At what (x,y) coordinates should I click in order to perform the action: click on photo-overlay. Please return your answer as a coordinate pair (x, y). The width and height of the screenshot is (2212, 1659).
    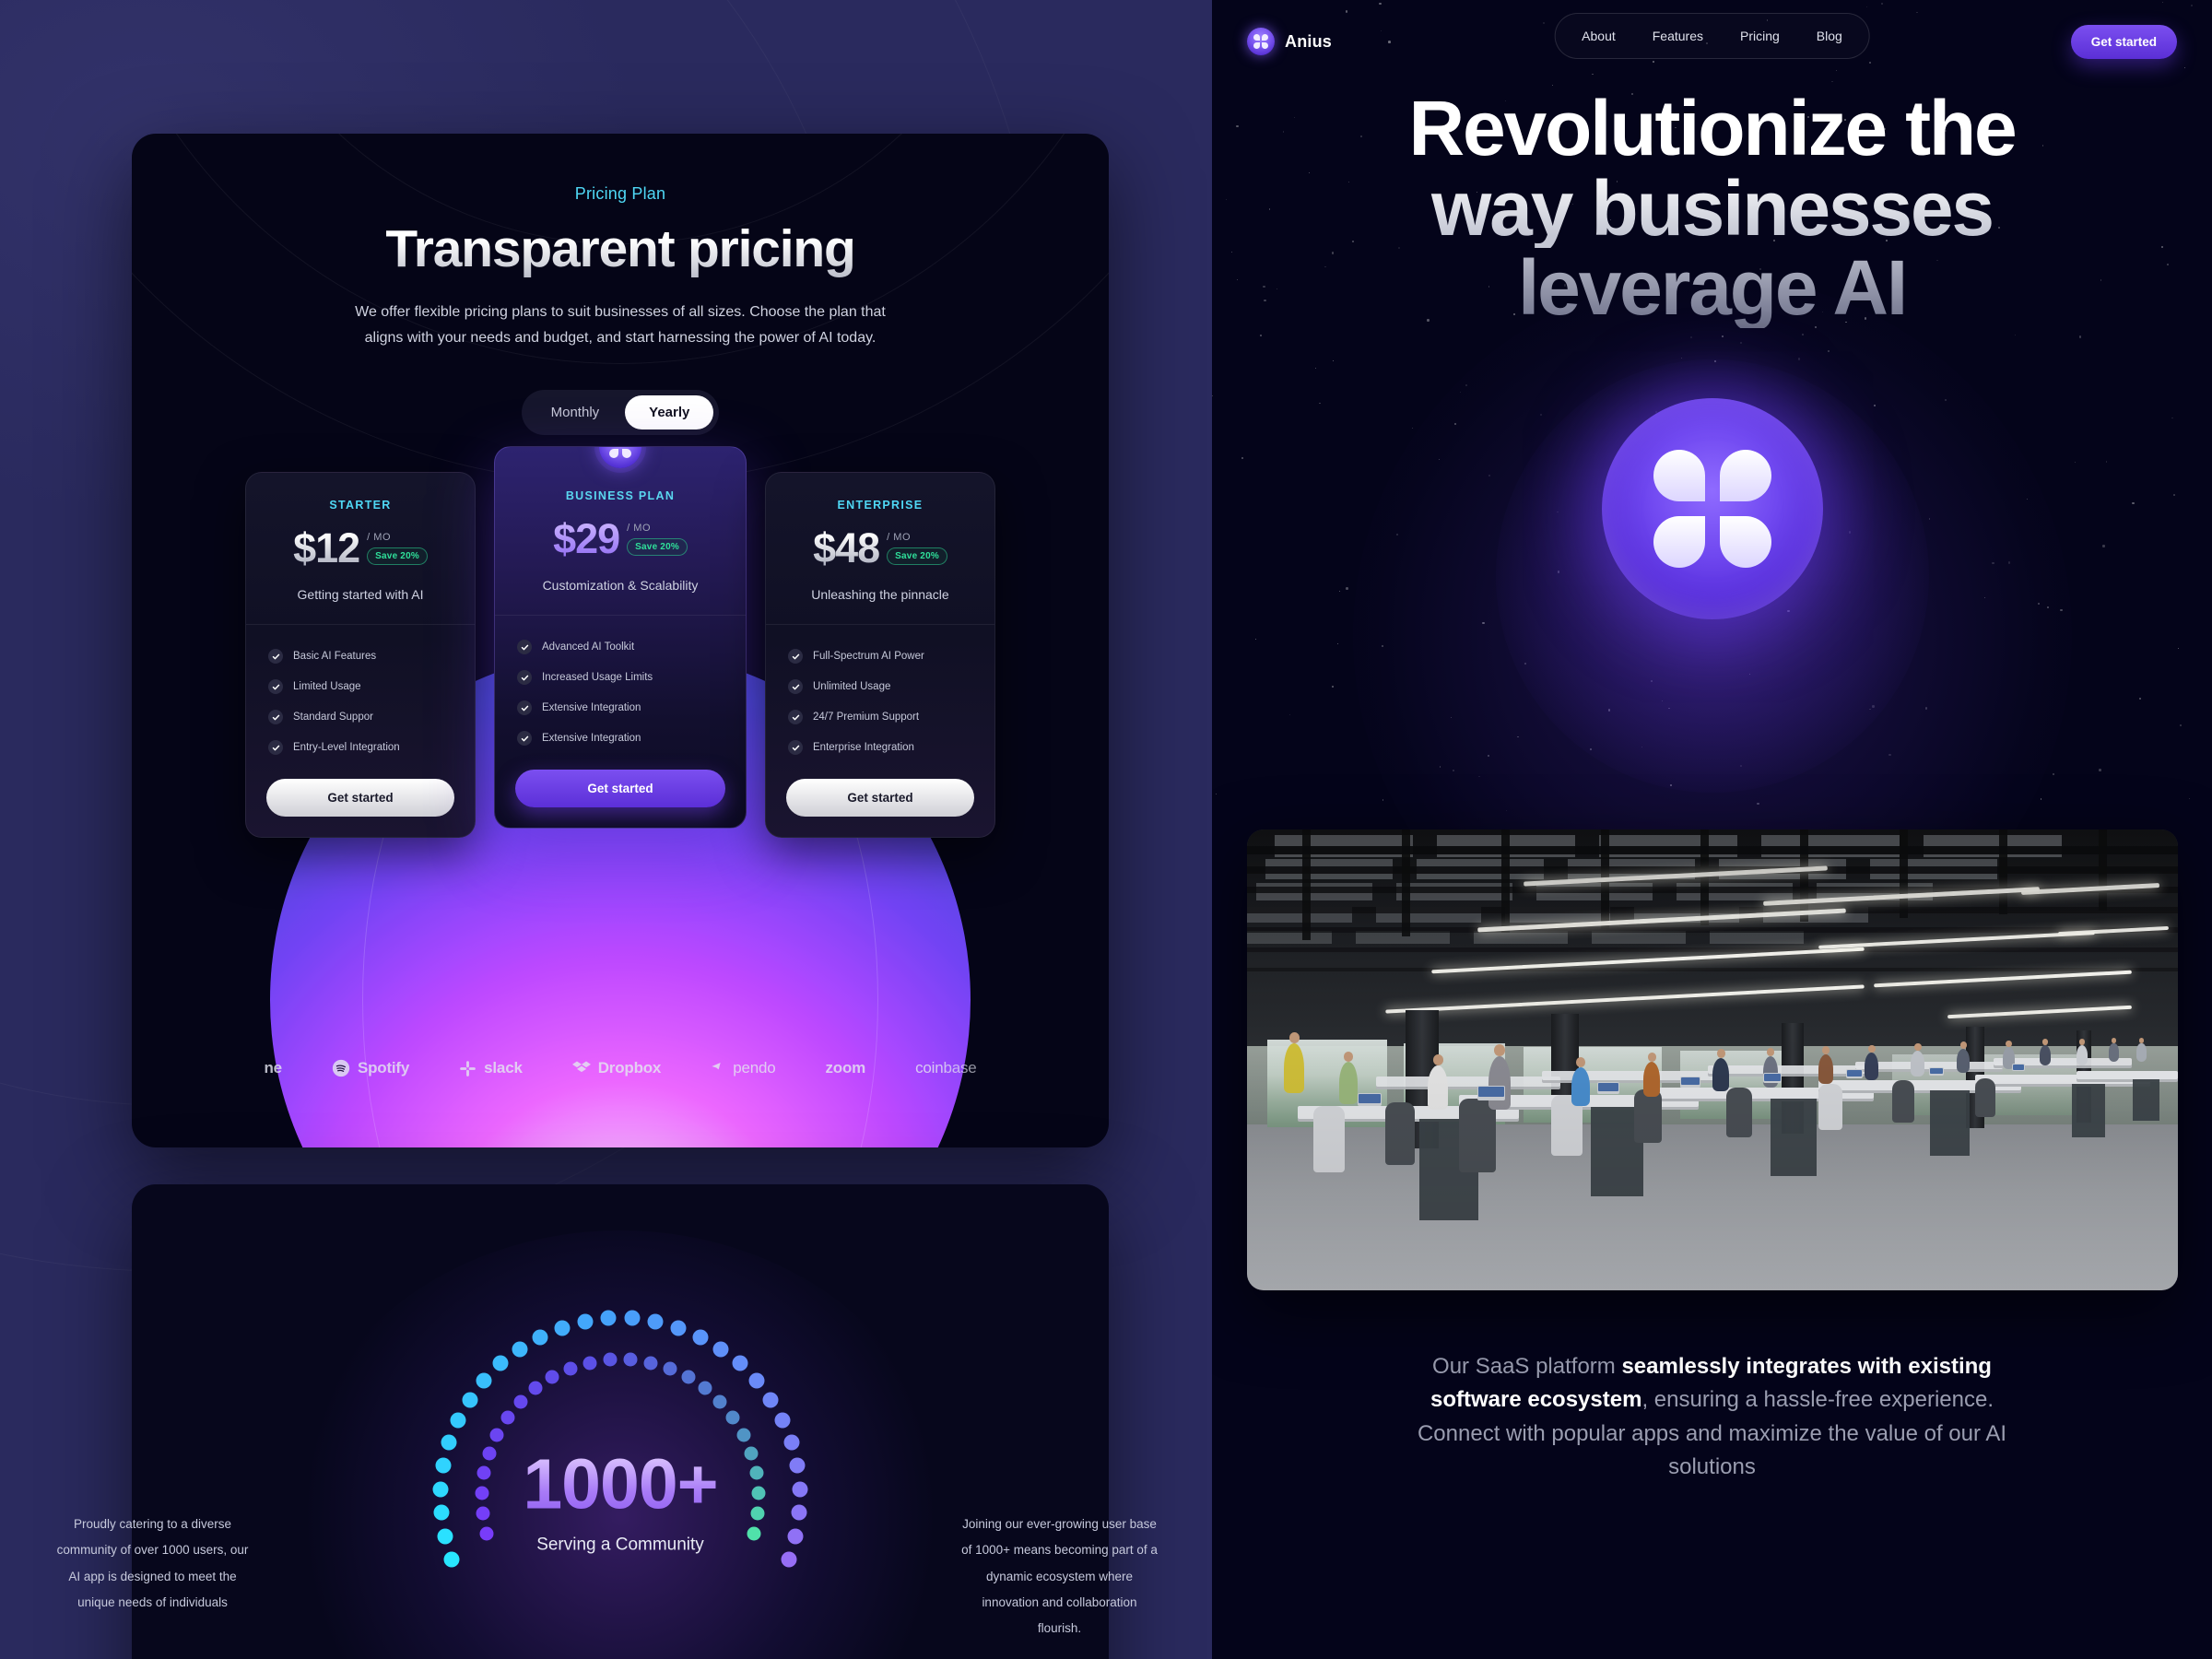
    Looking at the image, I should click on (1712, 1060).